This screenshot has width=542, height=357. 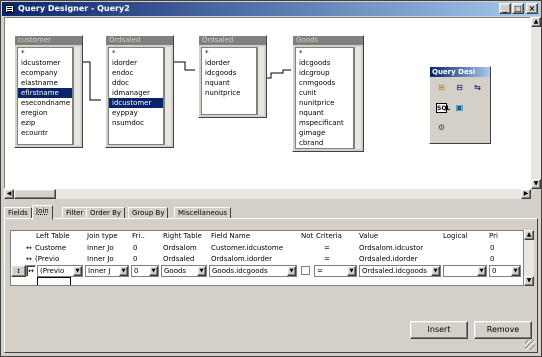 What do you see at coordinates (459, 108) in the screenshot?
I see `run-query-icon: ▣` at bounding box center [459, 108].